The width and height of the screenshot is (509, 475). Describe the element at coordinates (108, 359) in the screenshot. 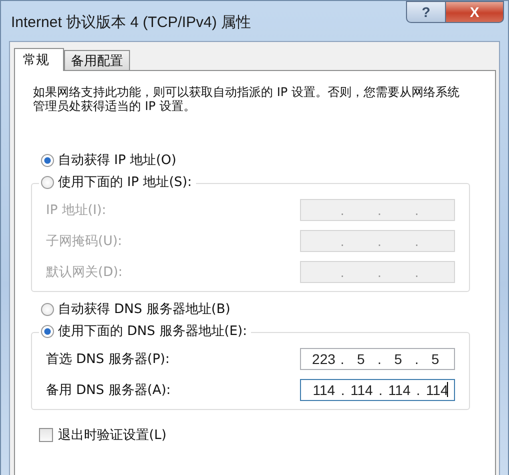

I see `field-label: 首选 DNS 服务器(P):` at that location.